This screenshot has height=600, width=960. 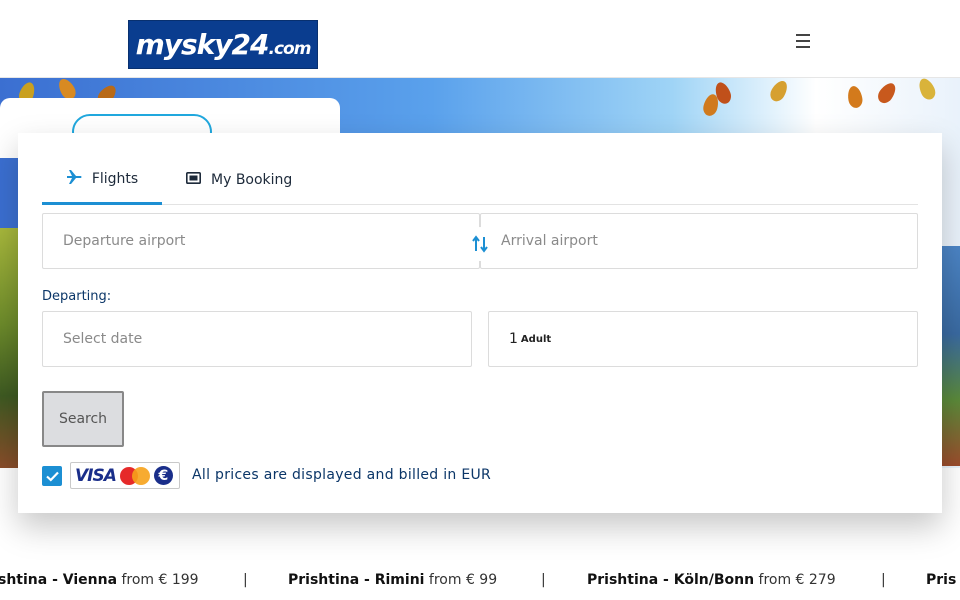 What do you see at coordinates (160, 580) in the screenshot?
I see `ticker-price: from € 199` at bounding box center [160, 580].